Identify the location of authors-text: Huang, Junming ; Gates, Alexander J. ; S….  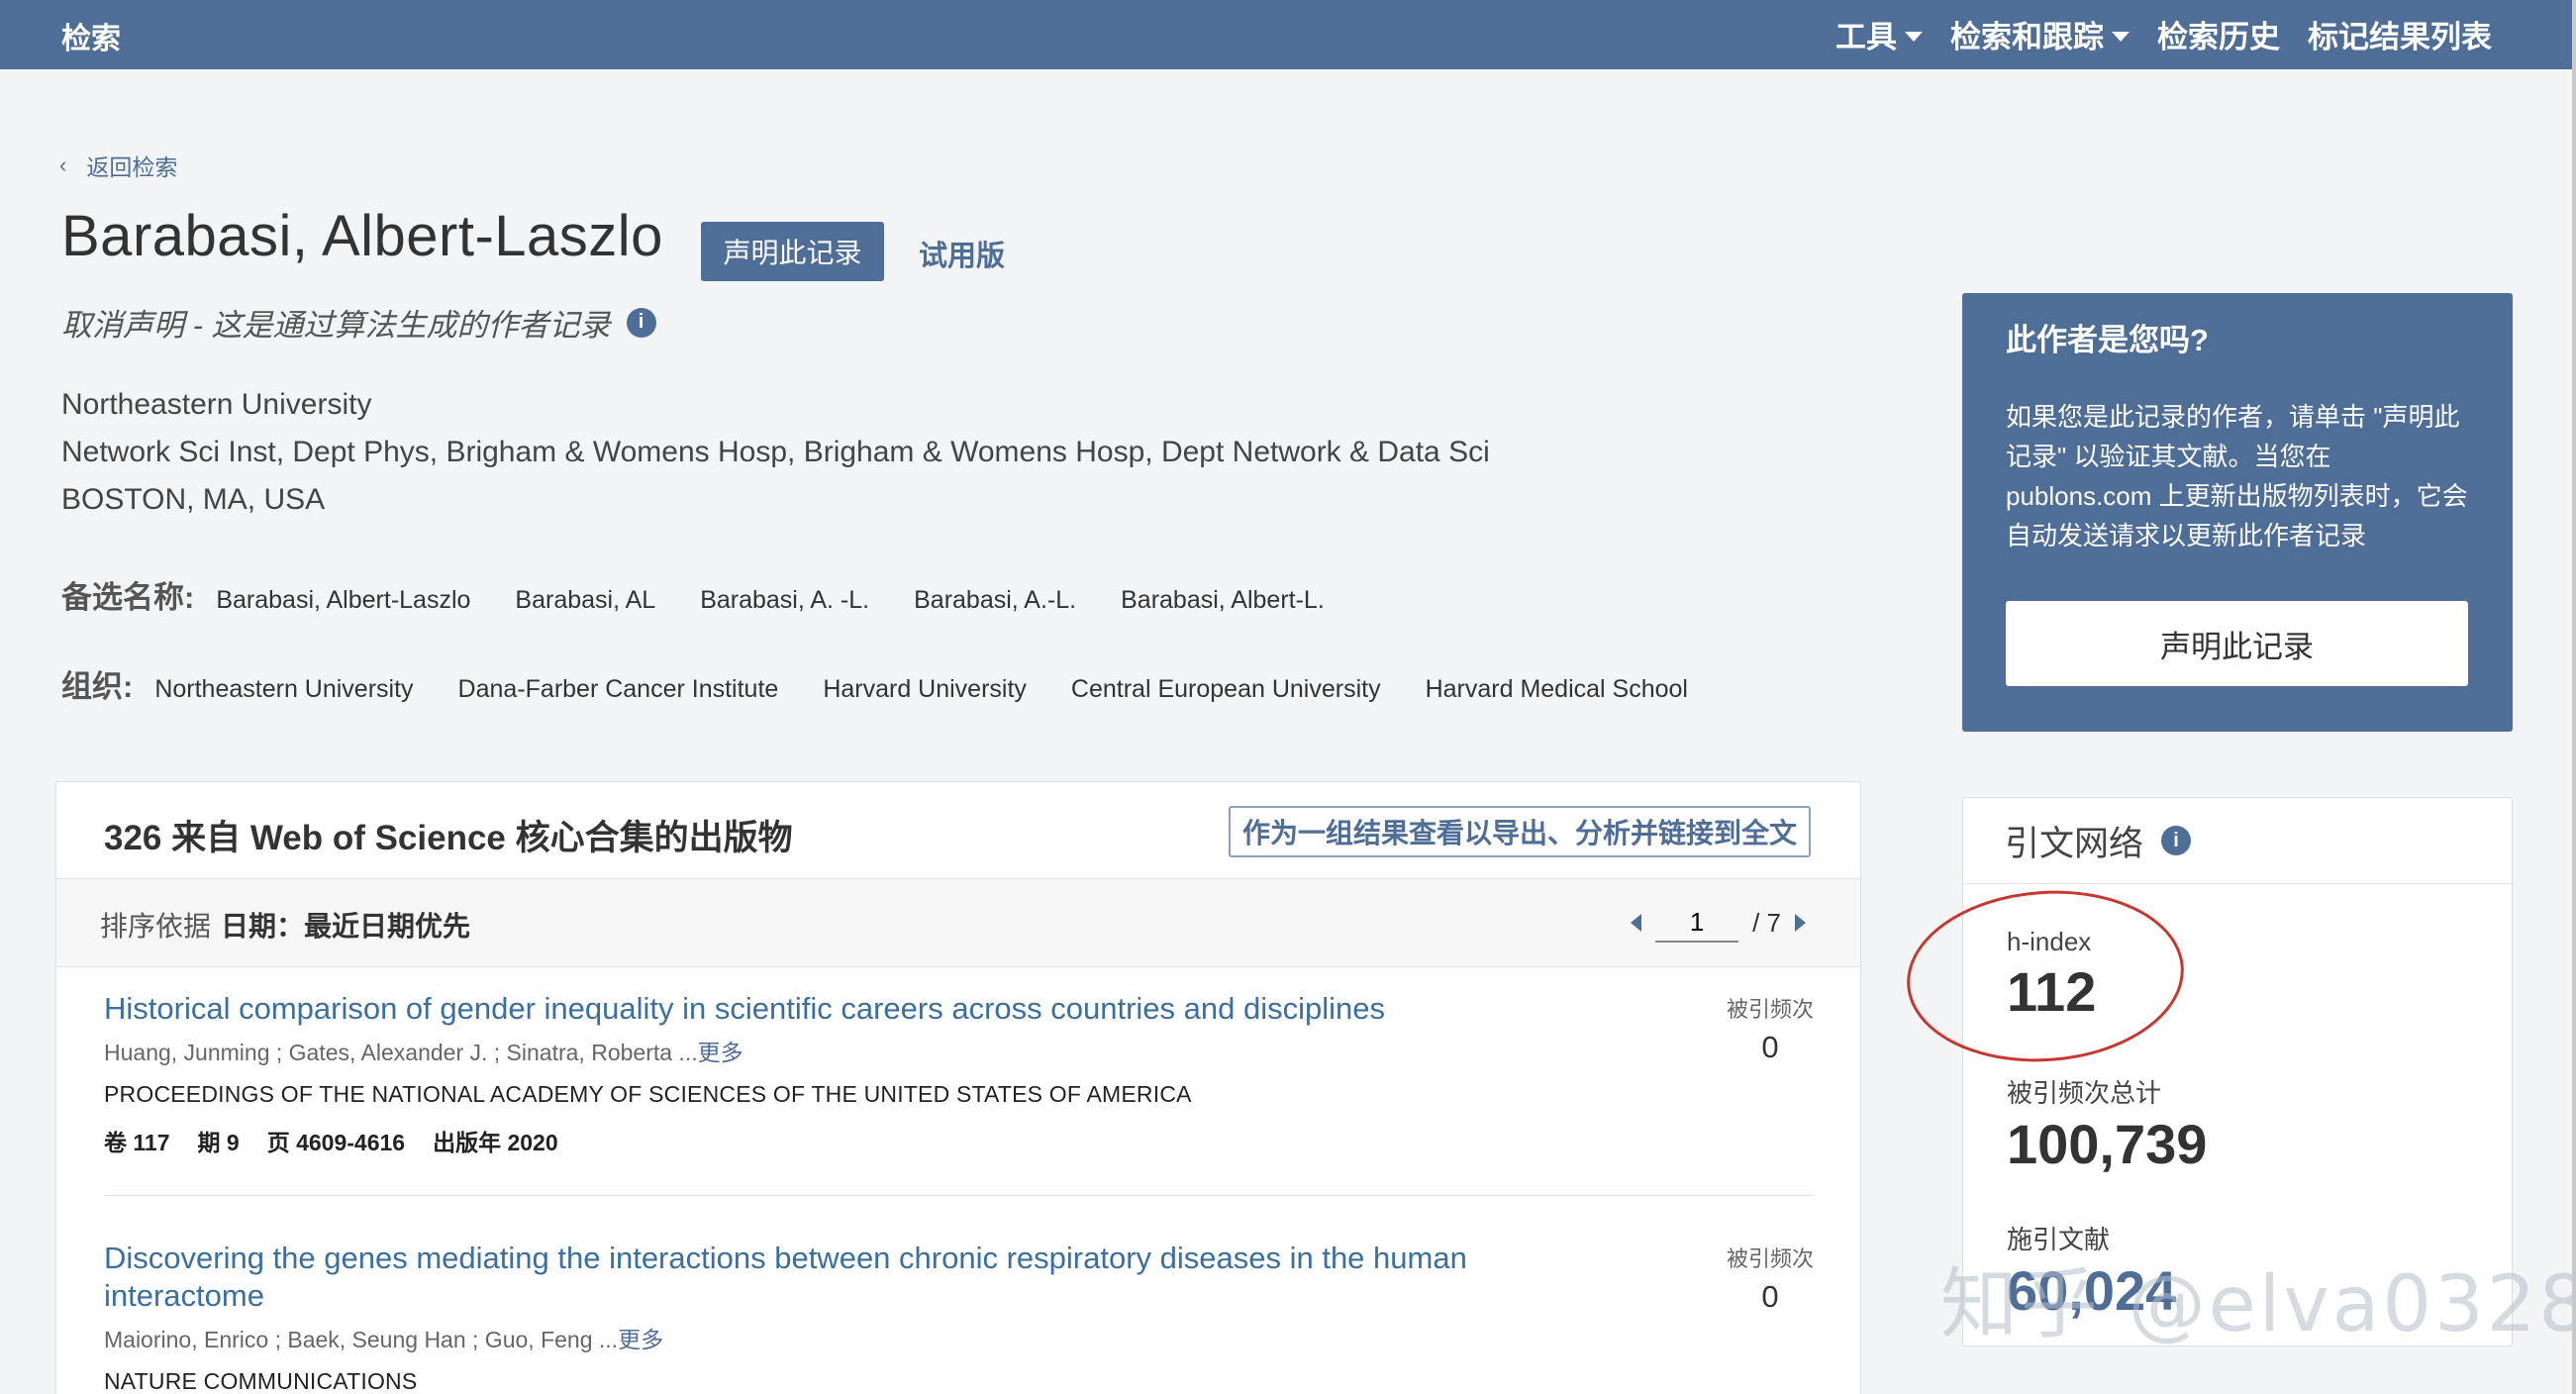
(401, 1052).